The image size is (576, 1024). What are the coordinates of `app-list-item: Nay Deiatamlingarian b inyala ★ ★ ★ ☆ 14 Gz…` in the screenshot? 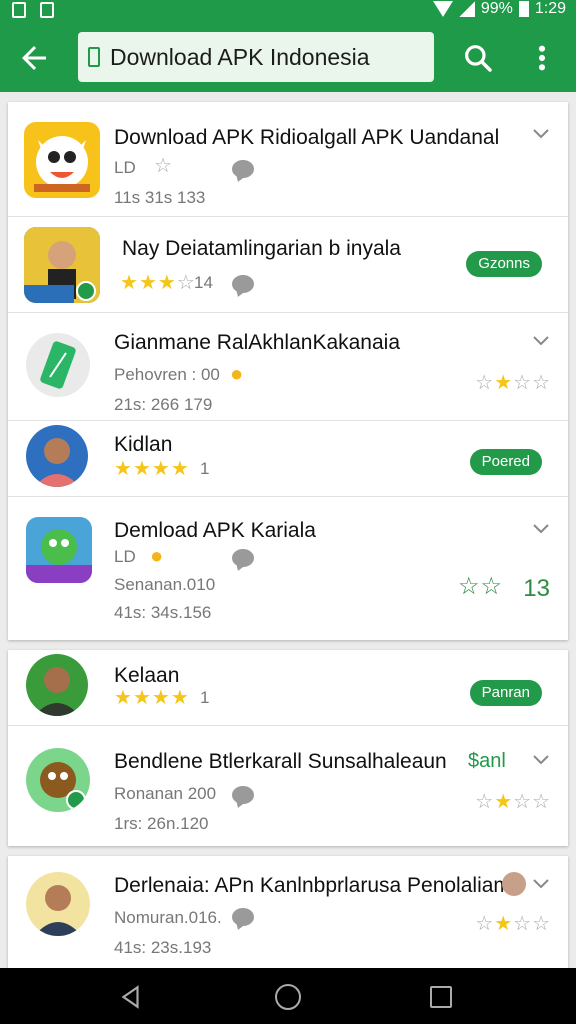 It's located at (288, 265).